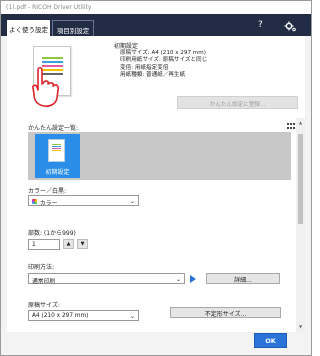  Describe the element at coordinates (34, 201) in the screenshot. I see `color-mode-icon` at that location.